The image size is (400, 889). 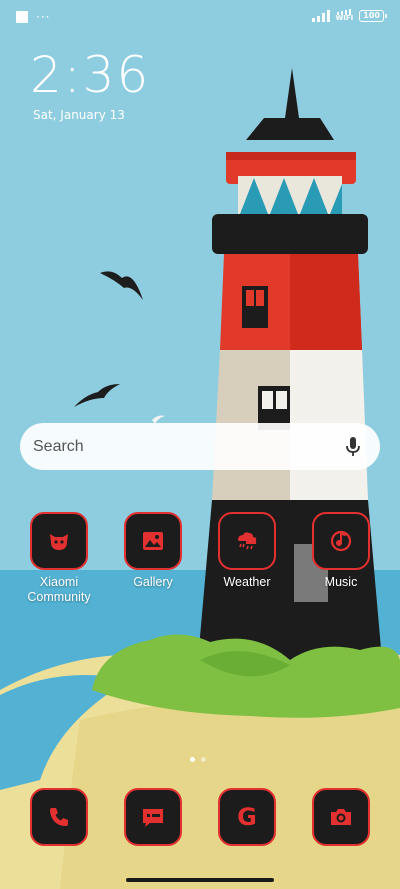 I want to click on dock-google: G, so click(x=247, y=817).